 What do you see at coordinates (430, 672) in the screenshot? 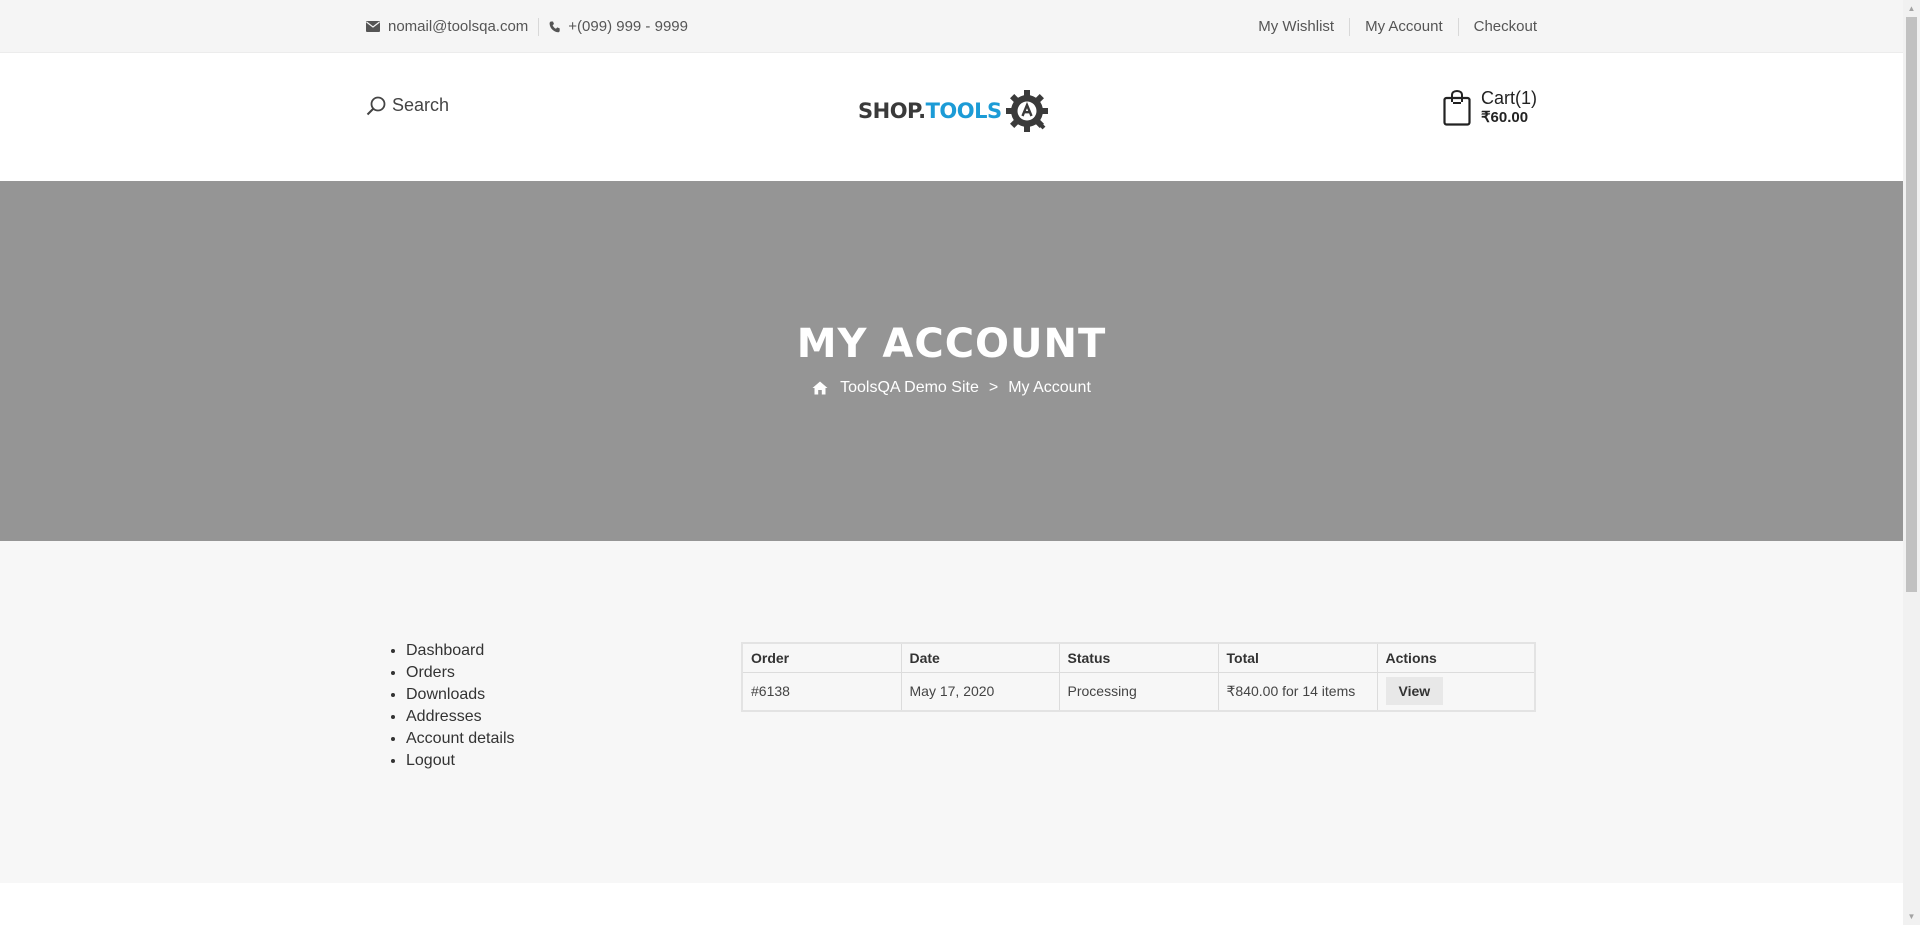
I see `orders-link: Orders` at bounding box center [430, 672].